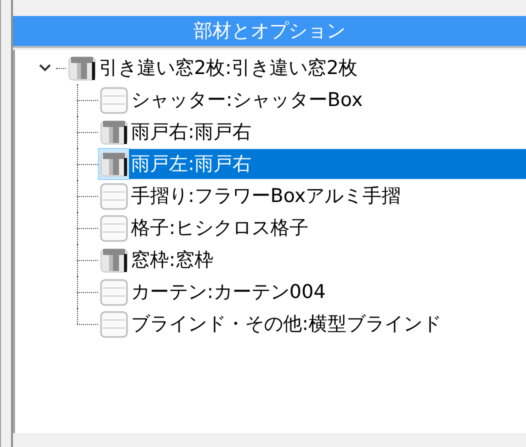 This screenshot has height=447, width=526. I want to click on tree-item: 引き違い窓2枚:引き違い窓2枚, so click(228, 68).